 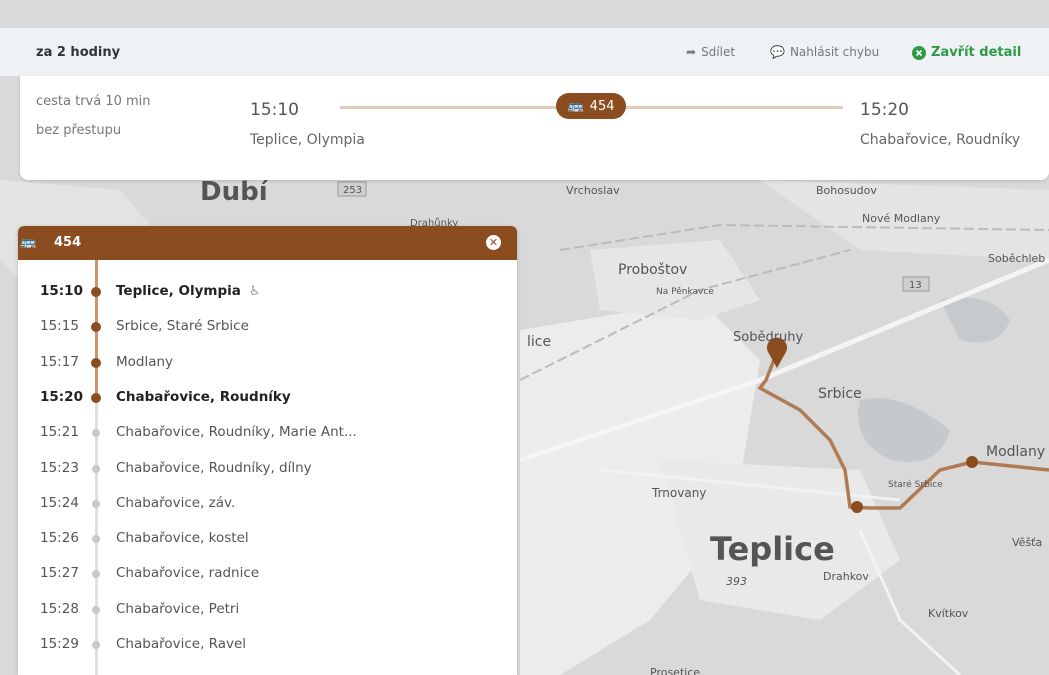 What do you see at coordinates (976, 52) in the screenshot?
I see `close-detail-label: Zavřít detail` at bounding box center [976, 52].